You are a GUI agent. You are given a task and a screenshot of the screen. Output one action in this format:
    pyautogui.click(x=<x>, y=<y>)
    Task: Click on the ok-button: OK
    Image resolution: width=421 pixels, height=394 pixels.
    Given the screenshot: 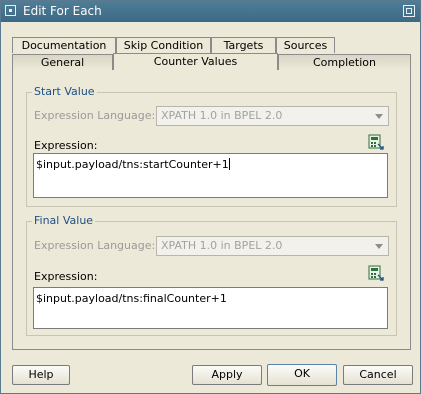 What is the action you would take?
    pyautogui.click(x=302, y=375)
    